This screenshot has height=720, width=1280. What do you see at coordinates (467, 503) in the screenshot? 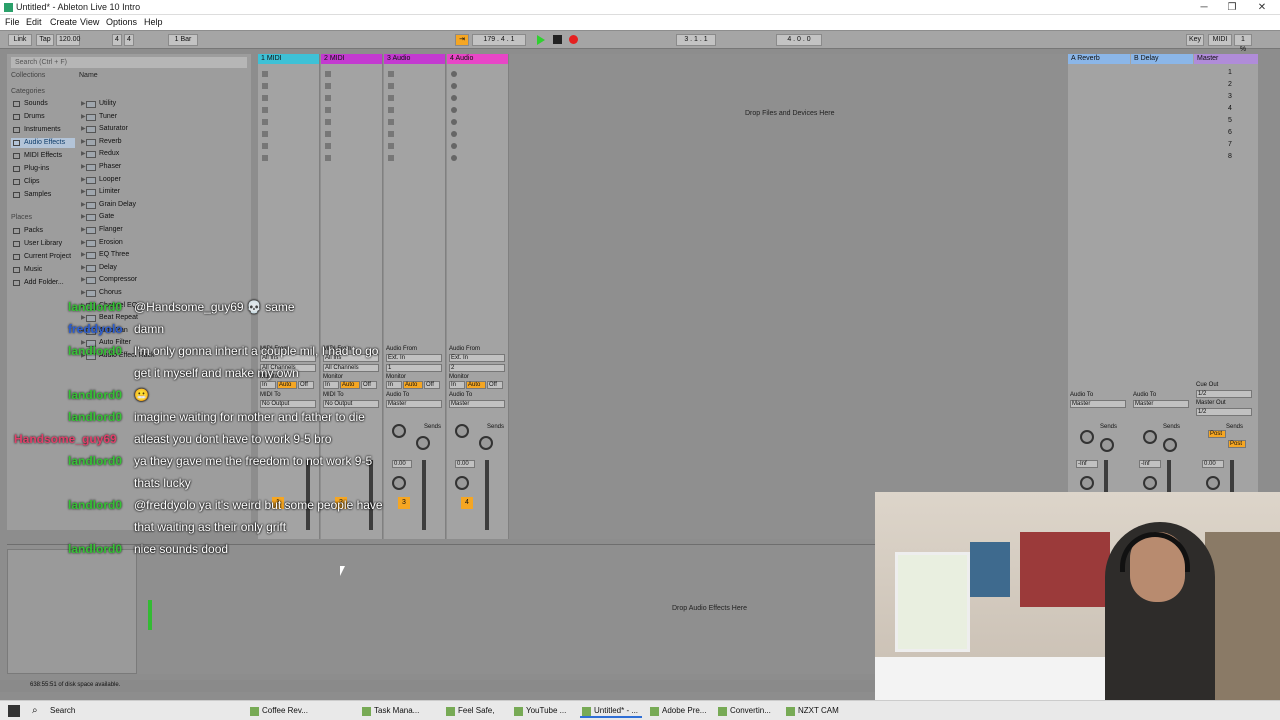
I see `track-activator: 4` at bounding box center [467, 503].